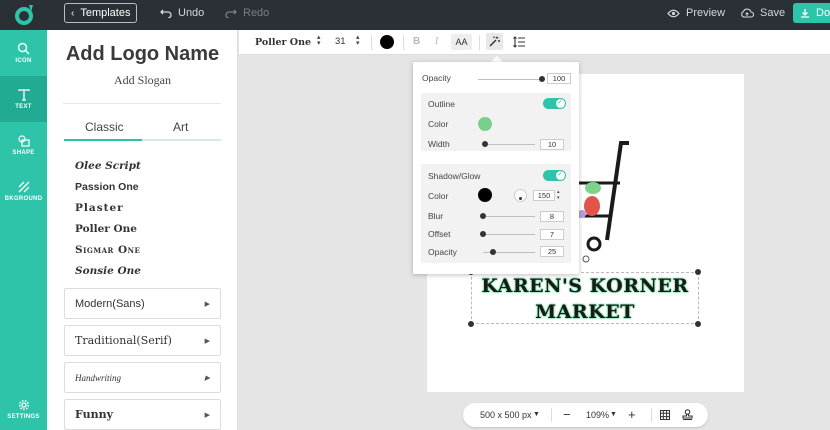 The width and height of the screenshot is (830, 430). What do you see at coordinates (471, 324) in the screenshot?
I see `resize-handle-bl` at bounding box center [471, 324].